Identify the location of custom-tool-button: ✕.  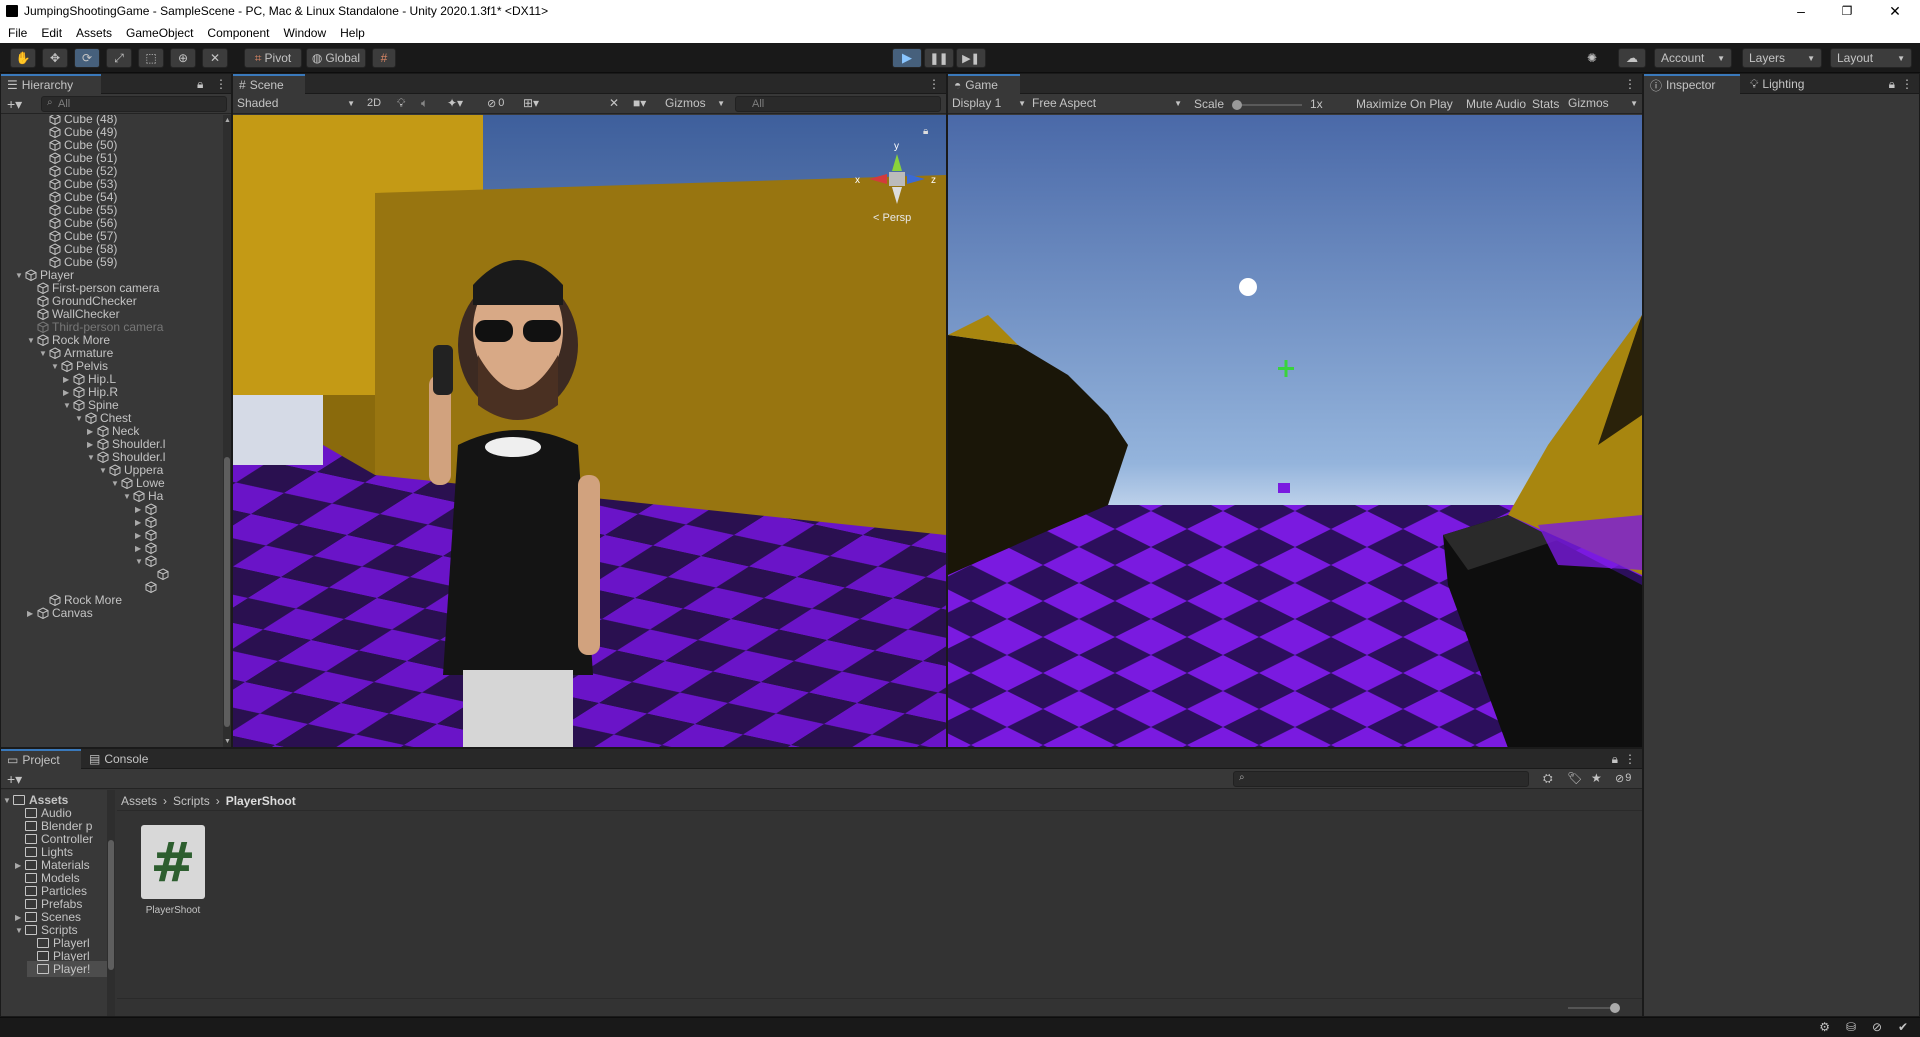
(215, 58).